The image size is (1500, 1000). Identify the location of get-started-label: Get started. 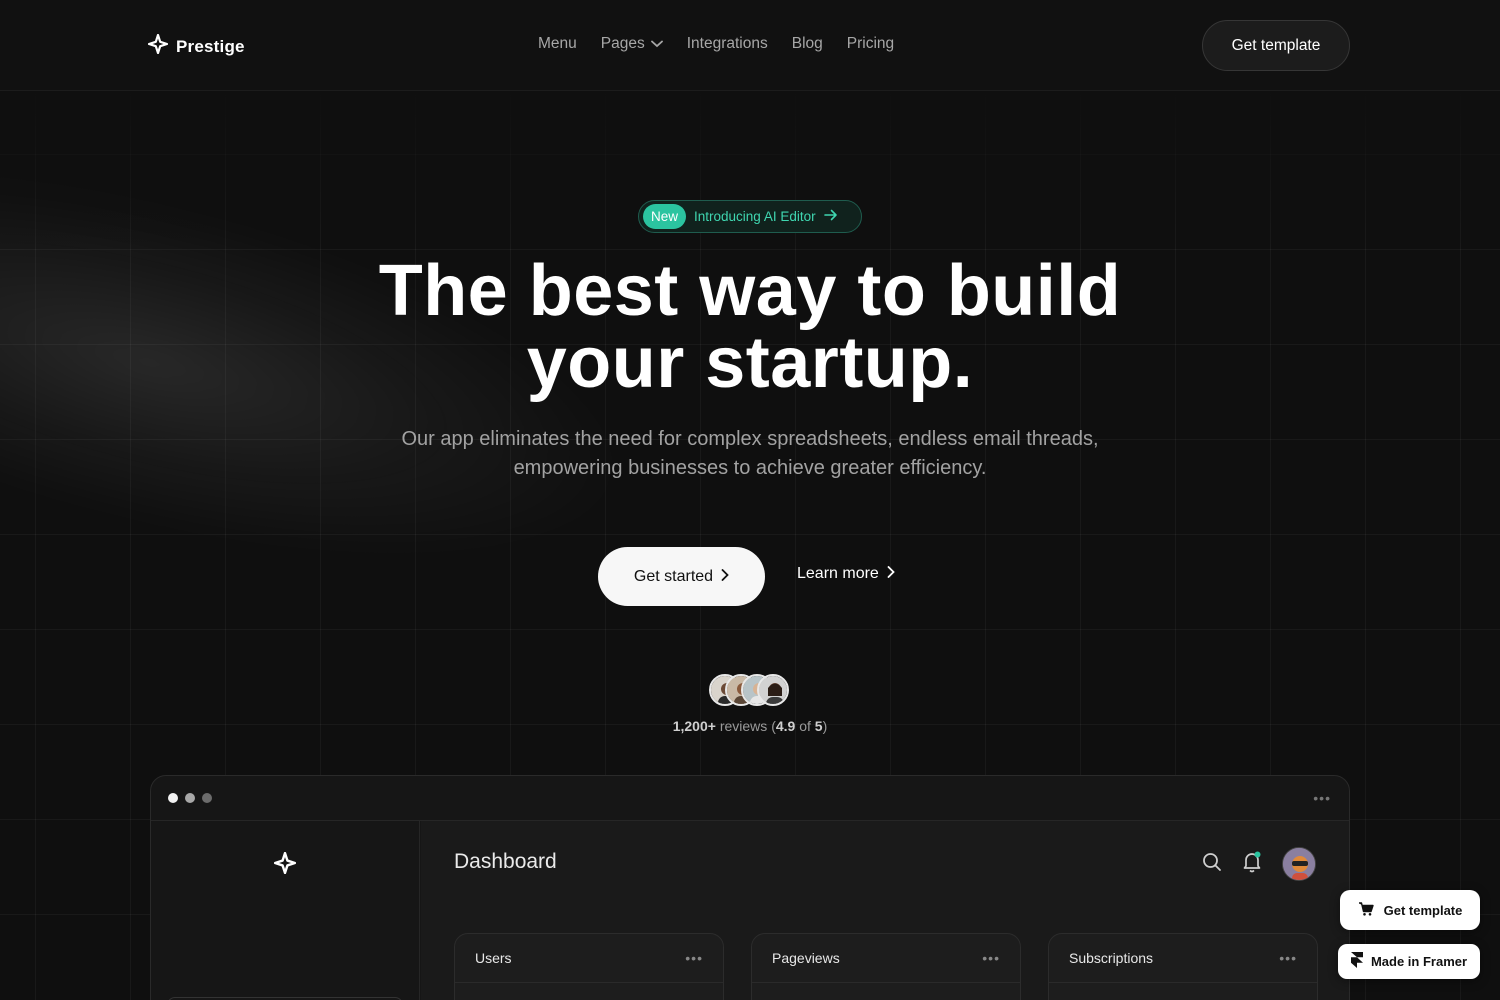
(673, 576).